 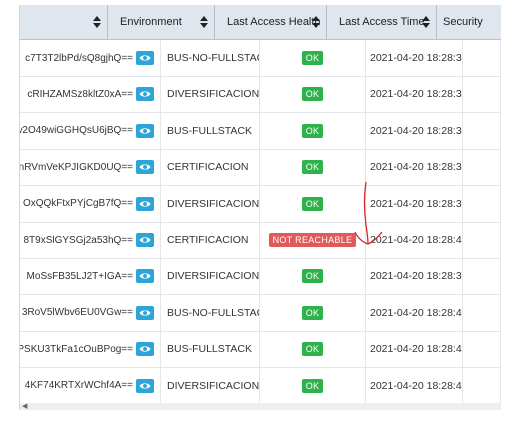 I want to click on annotation-arrow, so click(x=368, y=213).